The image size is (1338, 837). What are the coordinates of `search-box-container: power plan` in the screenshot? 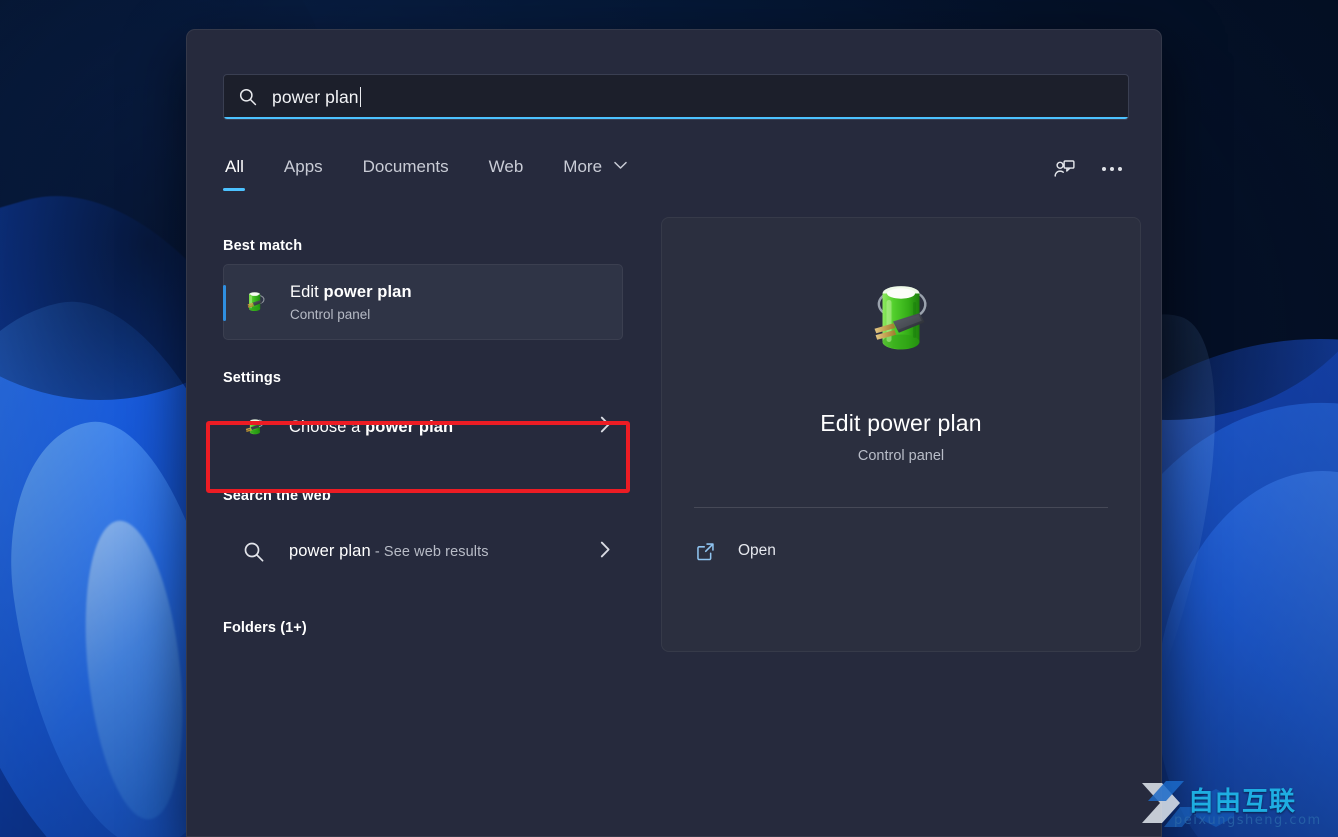 It's located at (676, 97).